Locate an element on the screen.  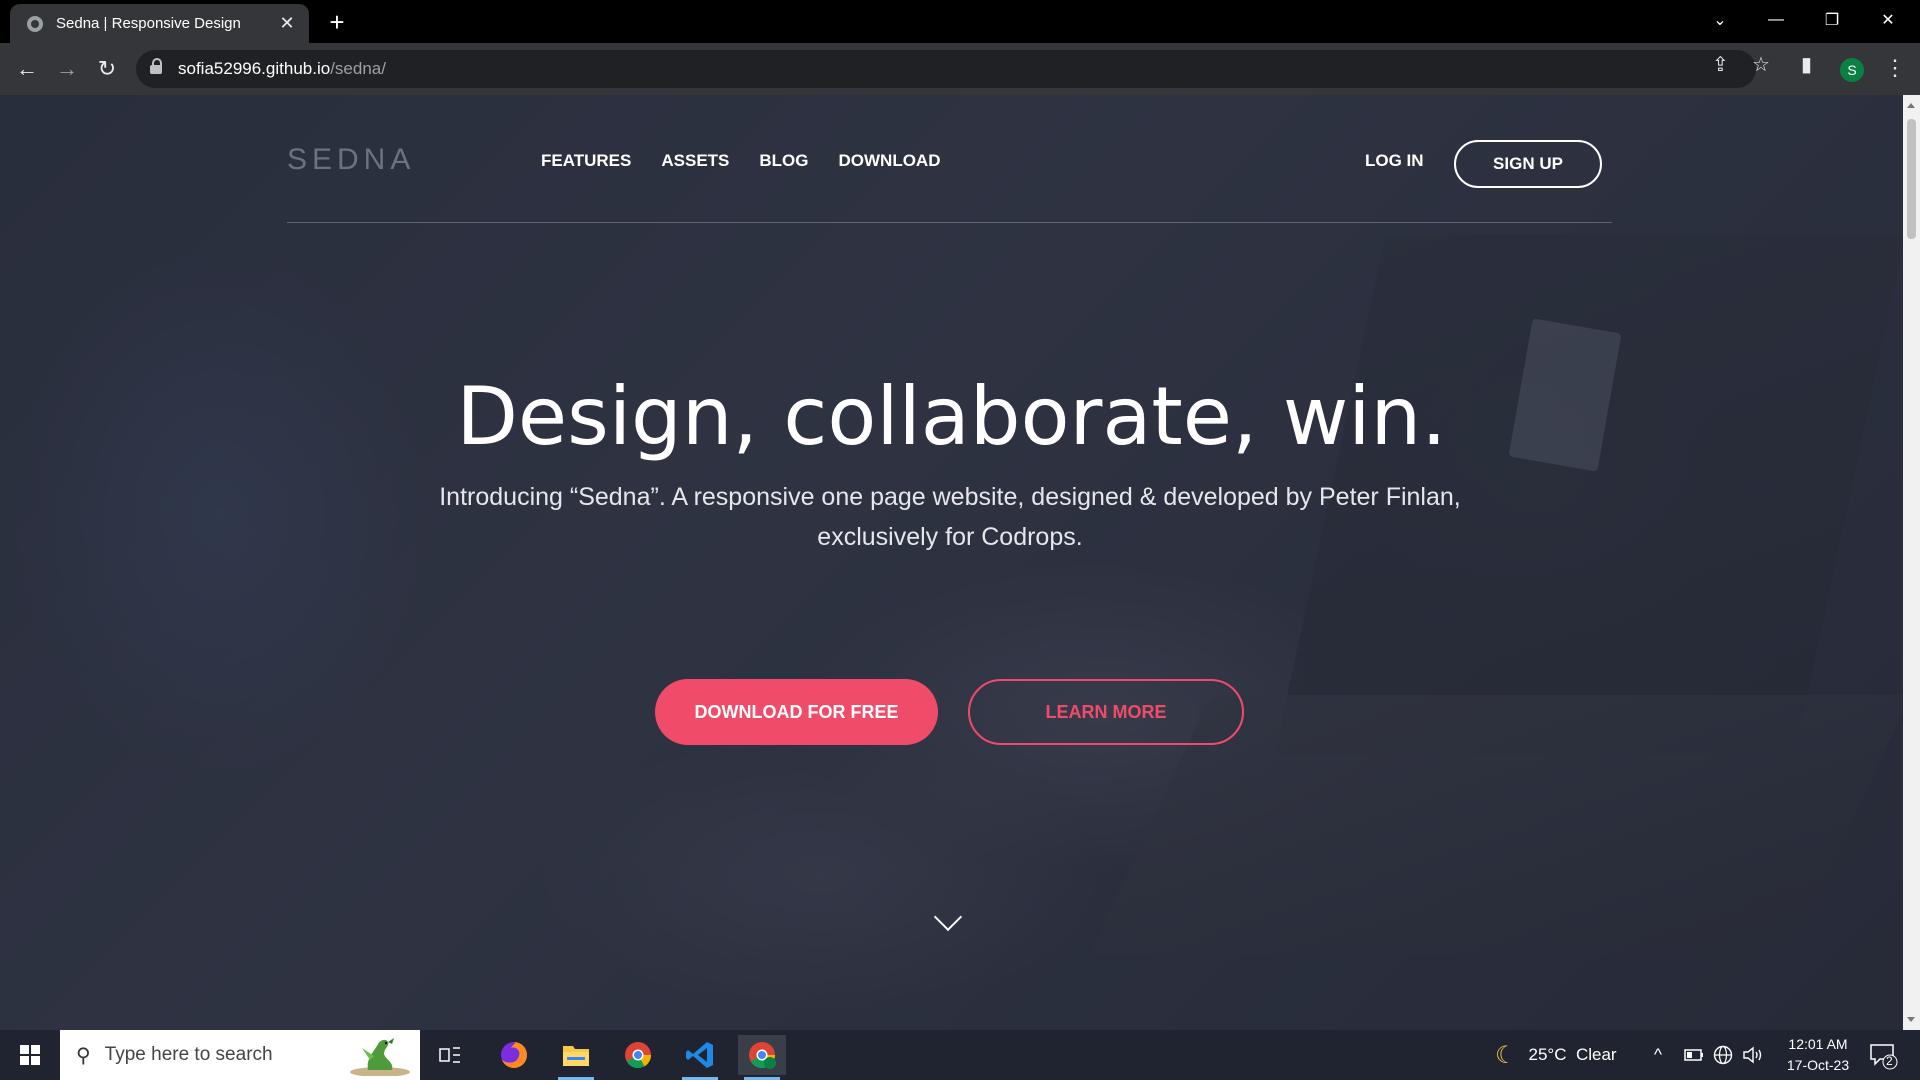
page-scrollbar is located at coordinates (1911, 562).